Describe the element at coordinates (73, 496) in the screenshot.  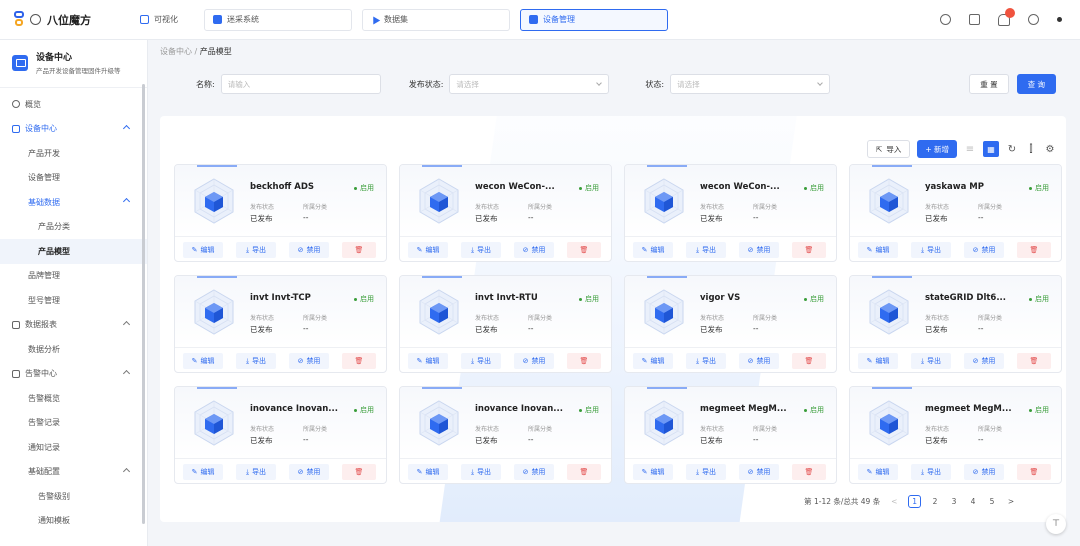
I see `sidebar-item-alarm-level: 告警级别` at that location.